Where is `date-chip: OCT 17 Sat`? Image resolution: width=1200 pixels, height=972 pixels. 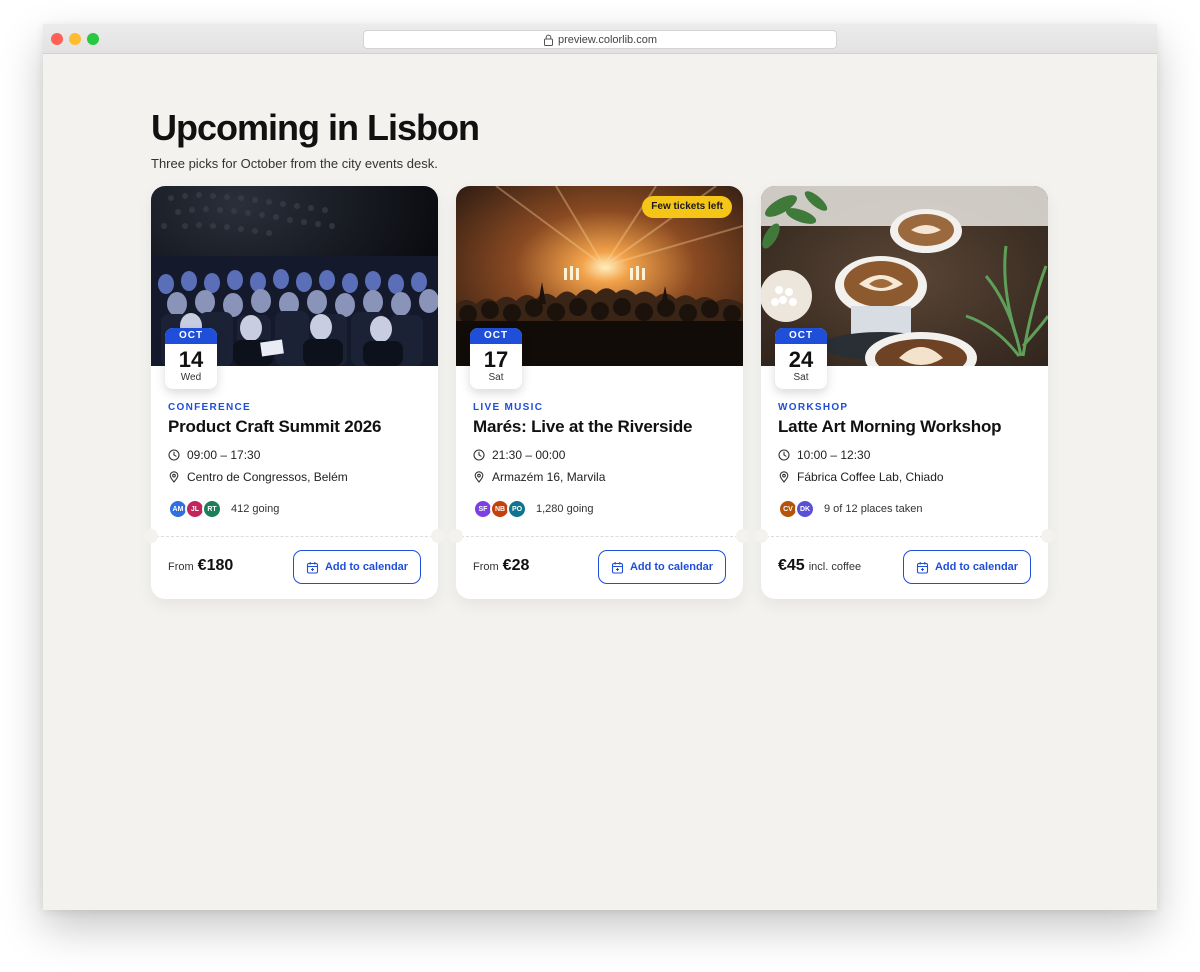 date-chip: OCT 17 Sat is located at coordinates (496, 358).